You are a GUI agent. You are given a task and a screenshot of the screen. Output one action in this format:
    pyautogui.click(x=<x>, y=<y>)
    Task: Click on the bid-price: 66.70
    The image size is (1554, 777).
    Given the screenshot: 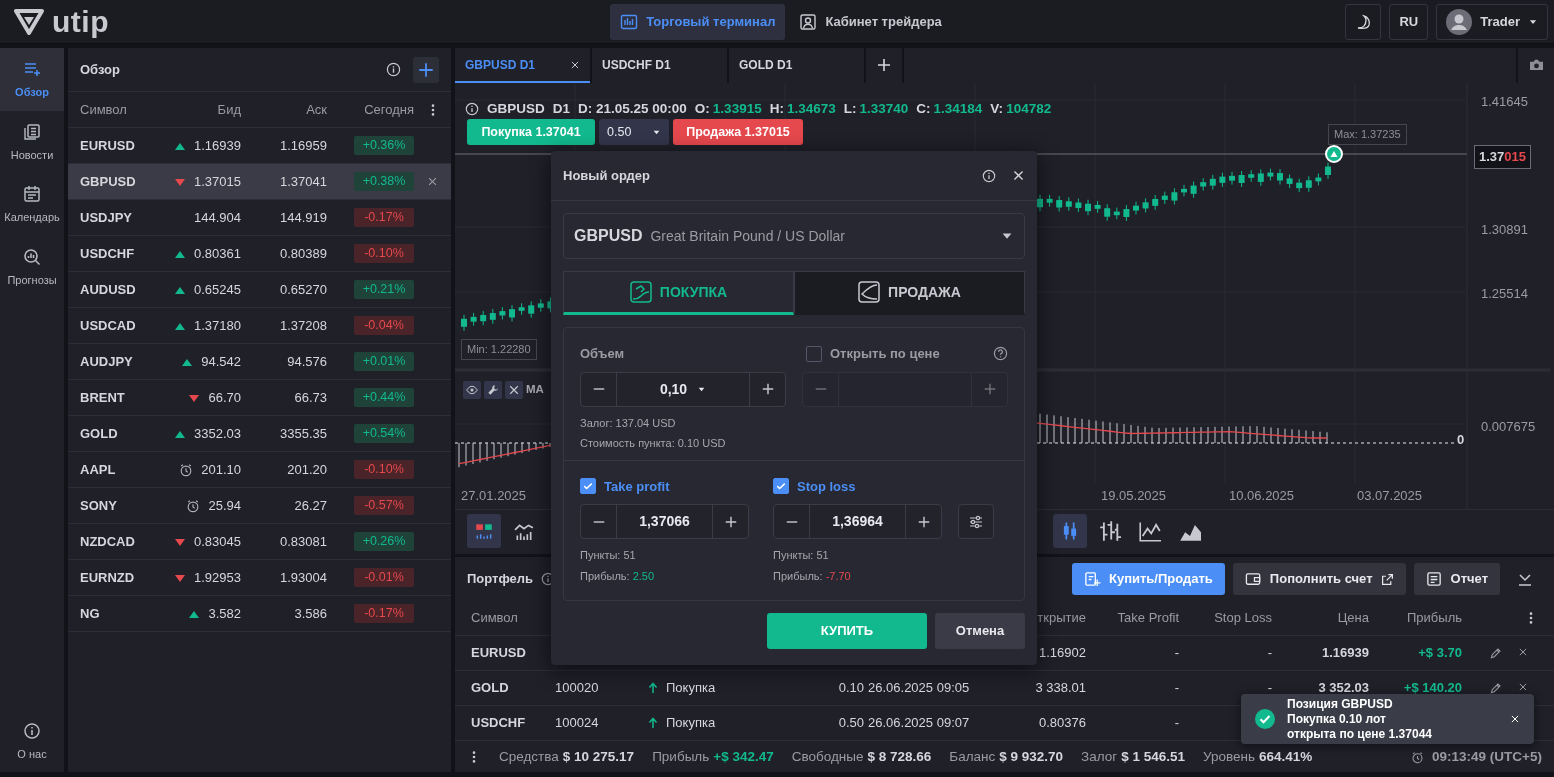 What is the action you would take?
    pyautogui.click(x=224, y=397)
    